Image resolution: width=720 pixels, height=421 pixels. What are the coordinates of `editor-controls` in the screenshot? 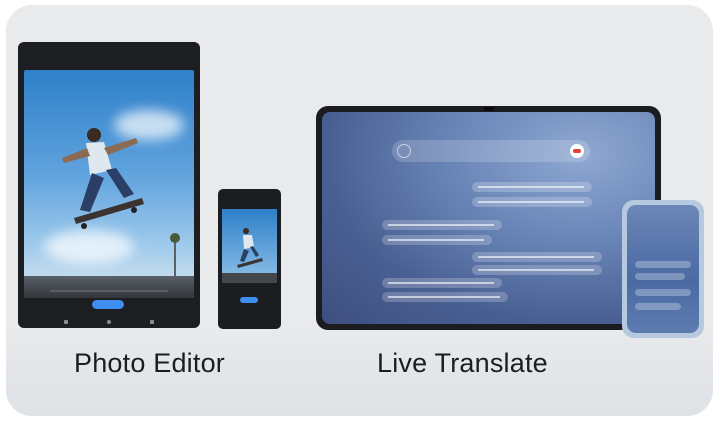 It's located at (109, 308).